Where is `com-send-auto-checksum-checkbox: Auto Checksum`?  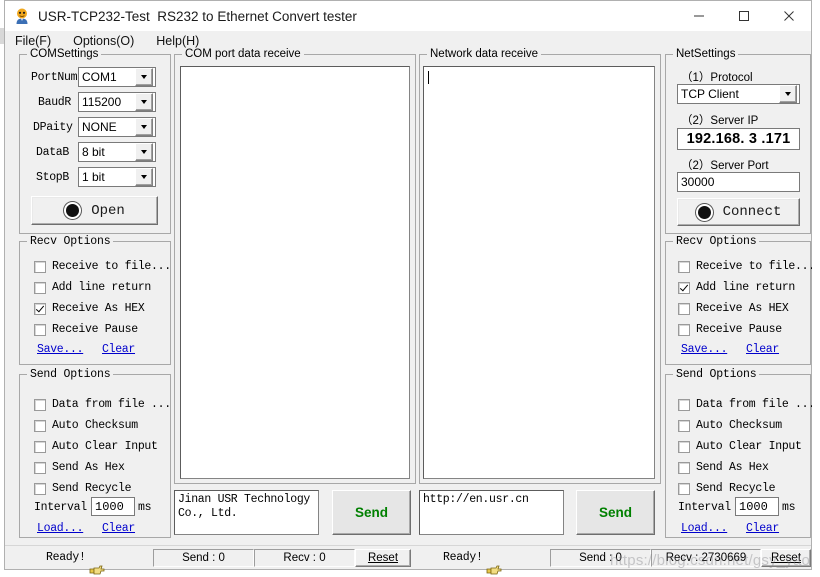
com-send-auto-checksum-checkbox: Auto Checksum is located at coordinates (86, 425).